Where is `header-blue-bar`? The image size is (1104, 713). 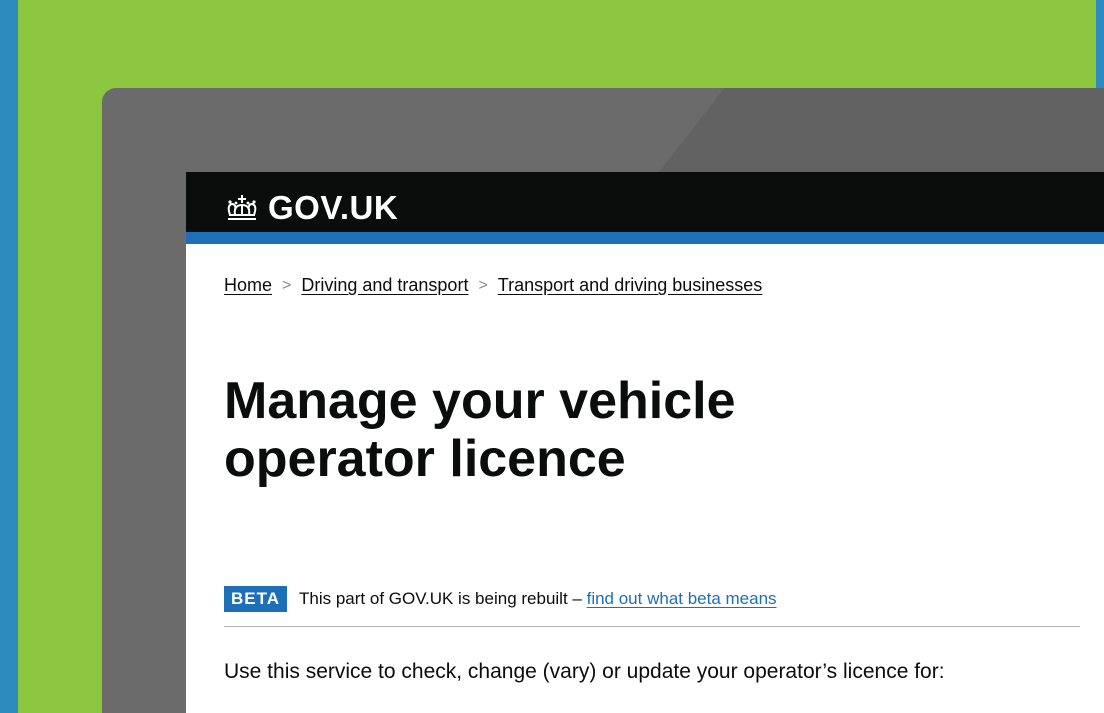 header-blue-bar is located at coordinates (645, 238).